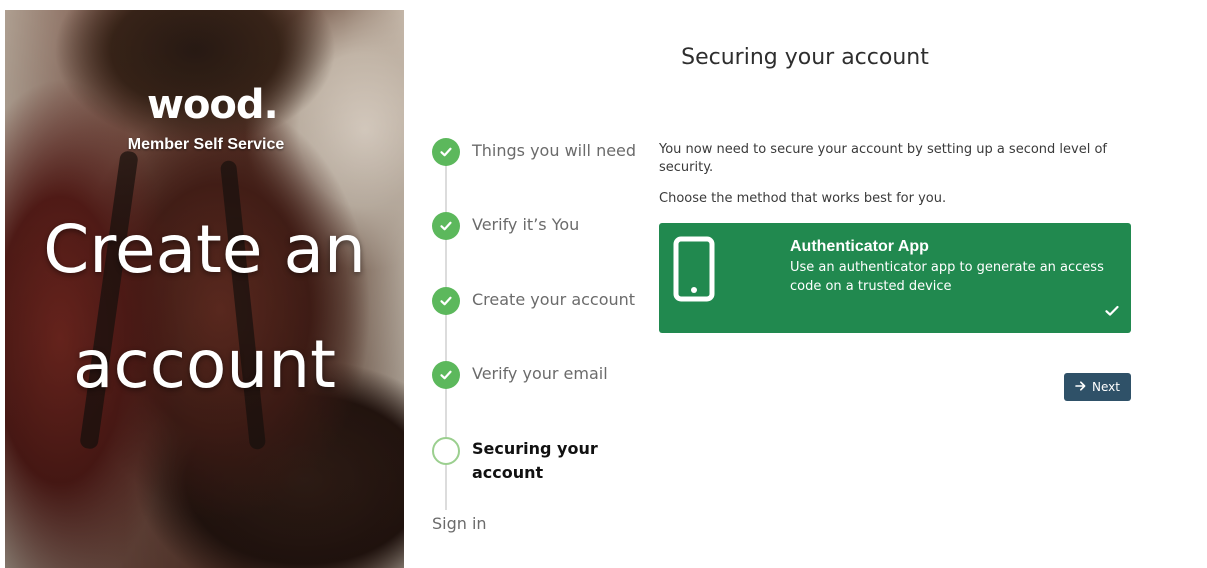  I want to click on next-label: Next, so click(1106, 387).